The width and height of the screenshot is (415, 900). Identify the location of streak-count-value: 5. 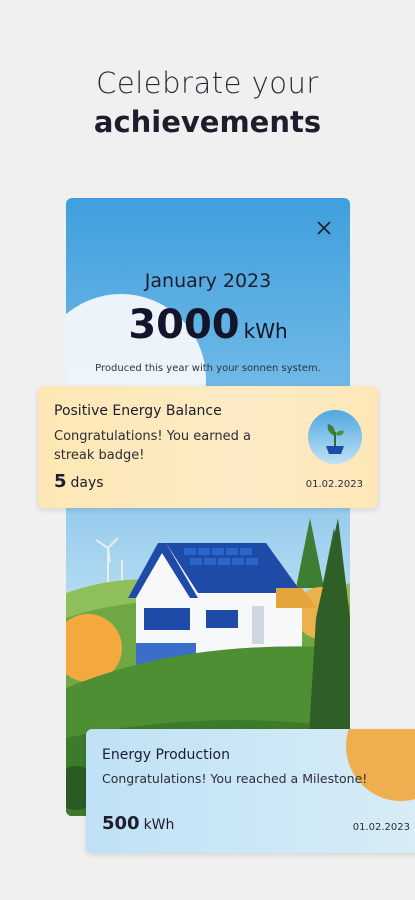
(60, 481).